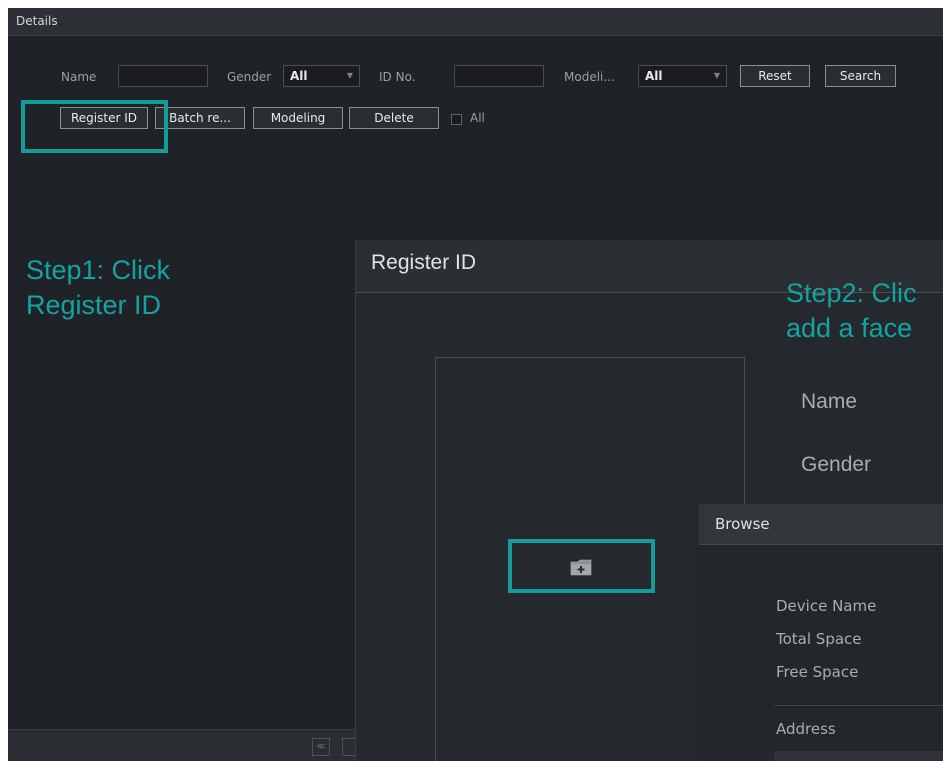 The height and width of the screenshot is (761, 943). What do you see at coordinates (321, 76) in the screenshot?
I see `gender-filter-select: All ▼` at bounding box center [321, 76].